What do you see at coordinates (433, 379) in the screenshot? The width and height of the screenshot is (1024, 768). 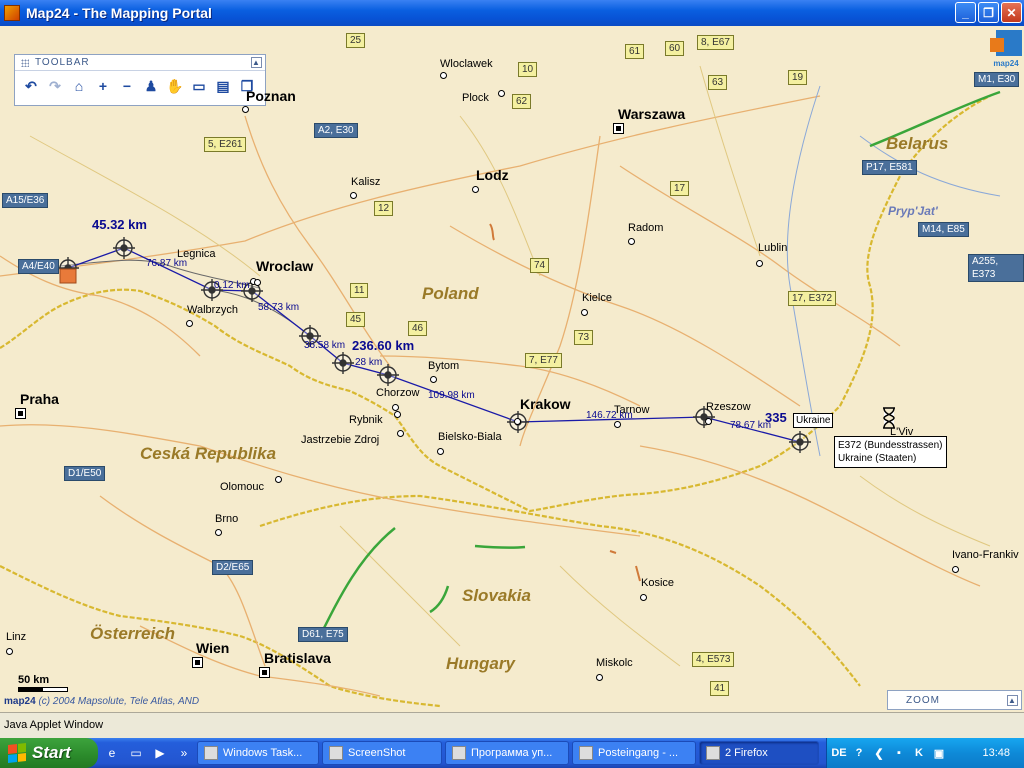 I see `city-dot-bytom` at bounding box center [433, 379].